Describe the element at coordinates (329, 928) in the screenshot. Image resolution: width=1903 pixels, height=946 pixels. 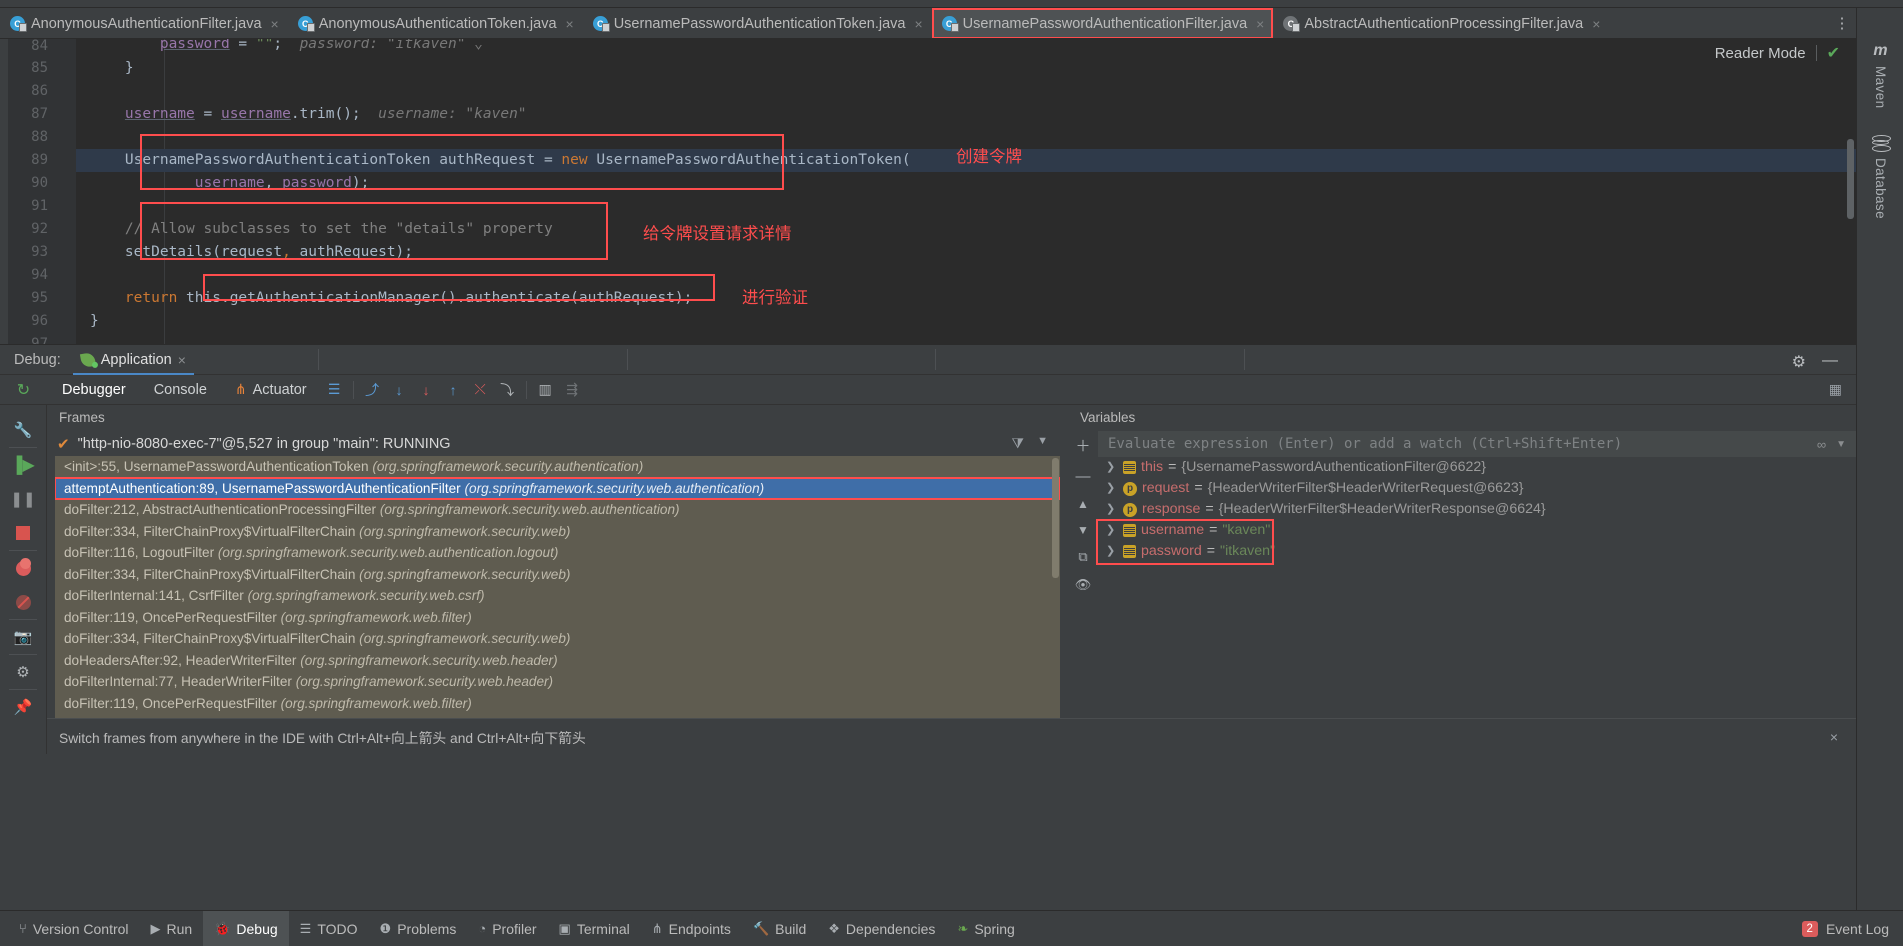
I see `statusbar-item-todo: ☰ TODO` at that location.